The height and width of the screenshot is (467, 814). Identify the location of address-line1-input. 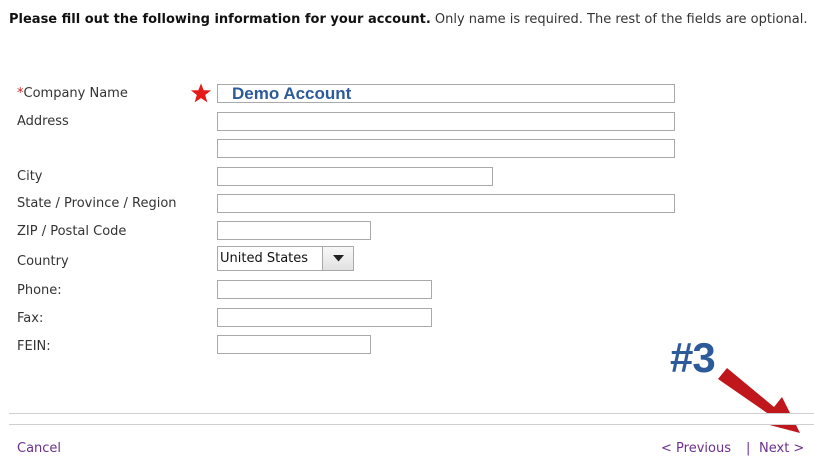
(446, 121).